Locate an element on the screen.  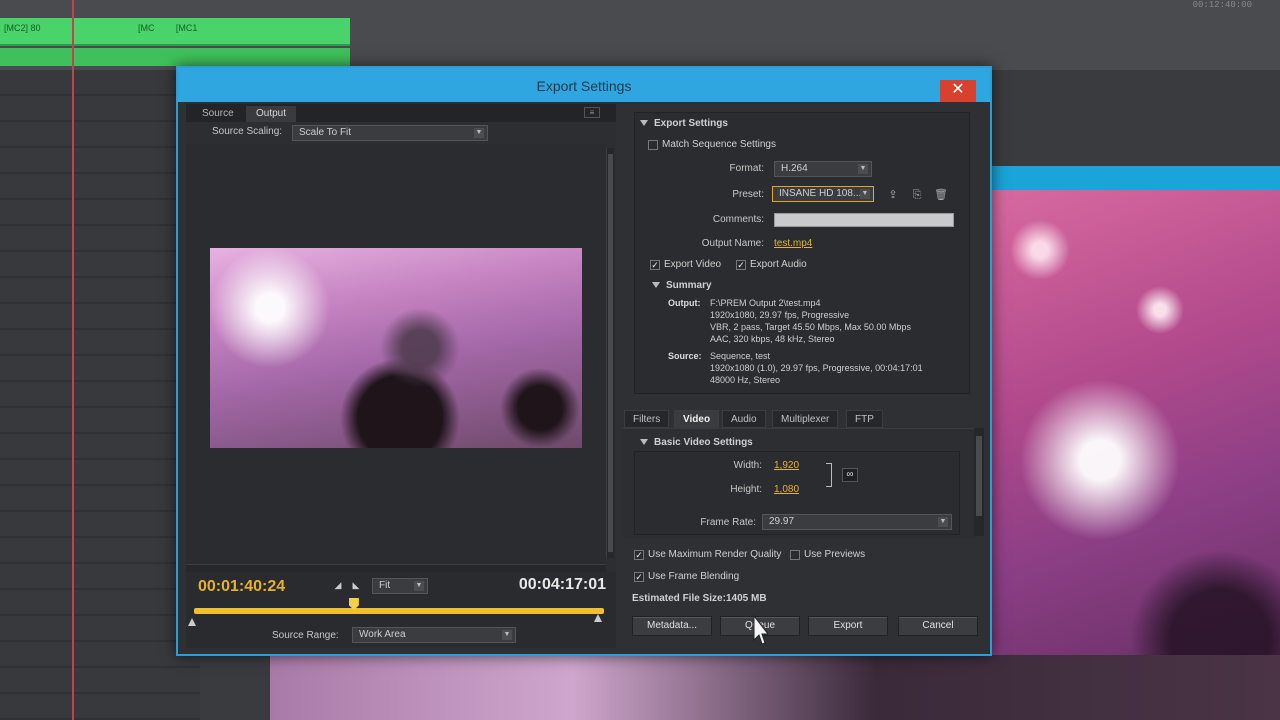
match-sequence-checkbox is located at coordinates (653, 145).